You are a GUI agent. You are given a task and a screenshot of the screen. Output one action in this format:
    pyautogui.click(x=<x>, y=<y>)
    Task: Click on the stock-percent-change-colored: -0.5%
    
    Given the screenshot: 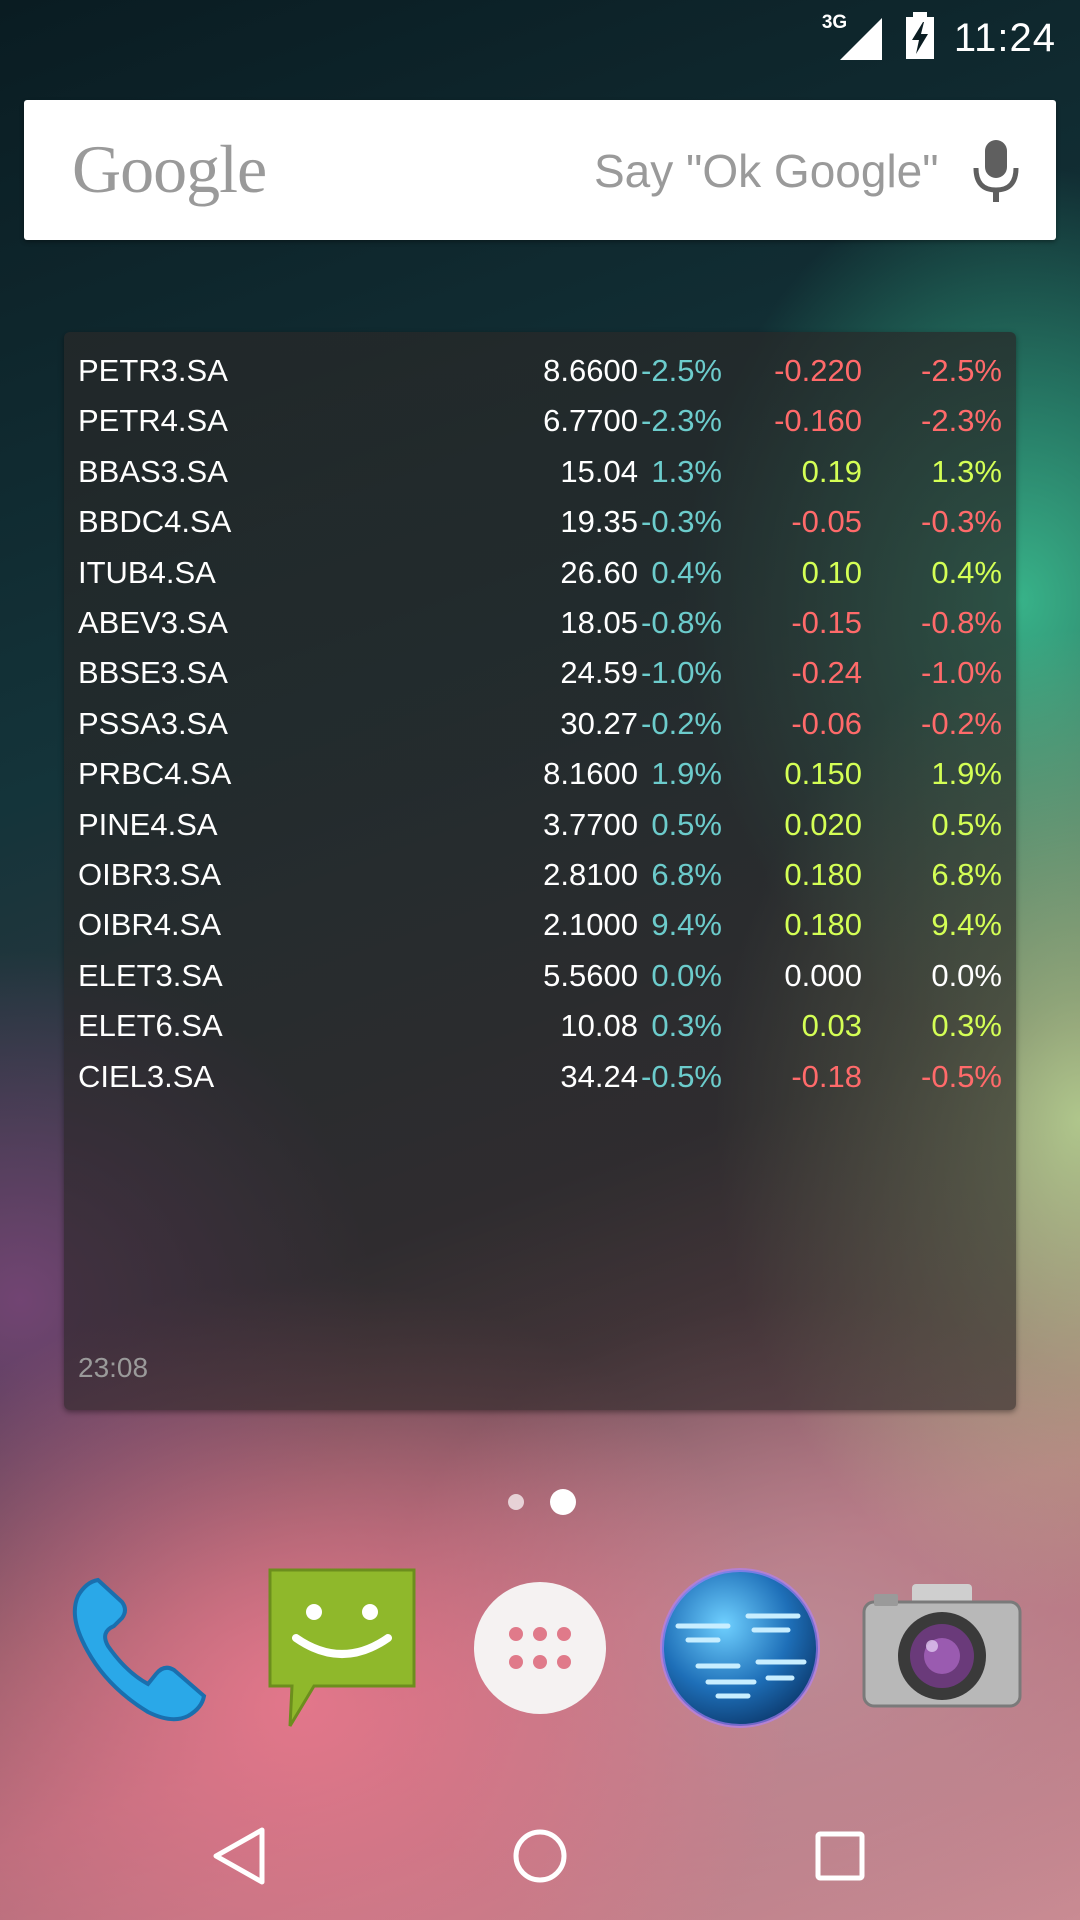 What is the action you would take?
    pyautogui.click(x=961, y=1076)
    